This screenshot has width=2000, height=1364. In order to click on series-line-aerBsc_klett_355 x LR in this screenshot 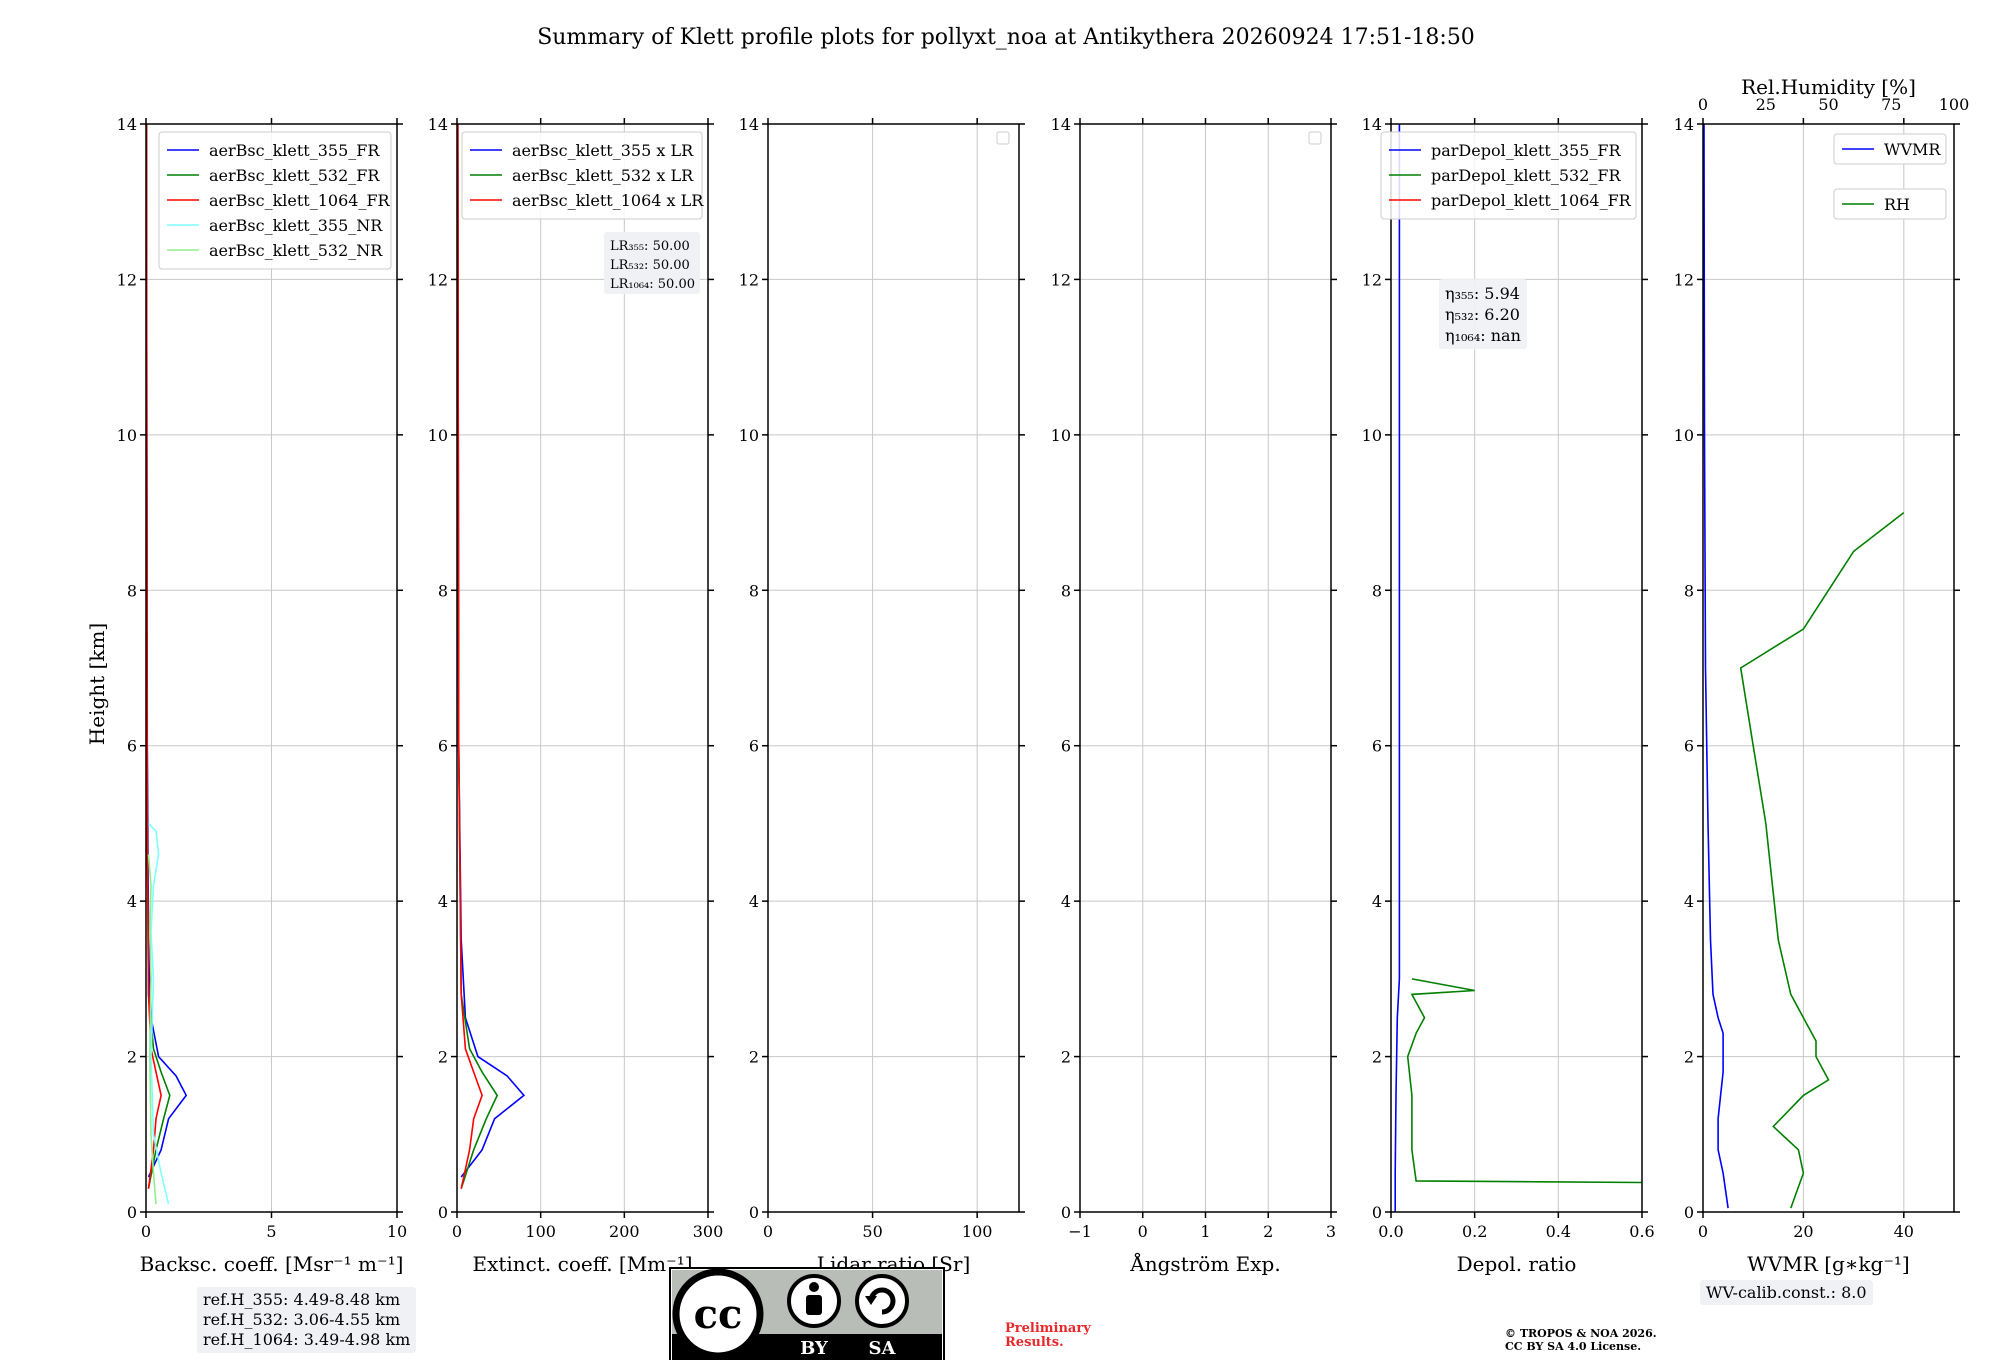, I will do `click(491, 651)`.